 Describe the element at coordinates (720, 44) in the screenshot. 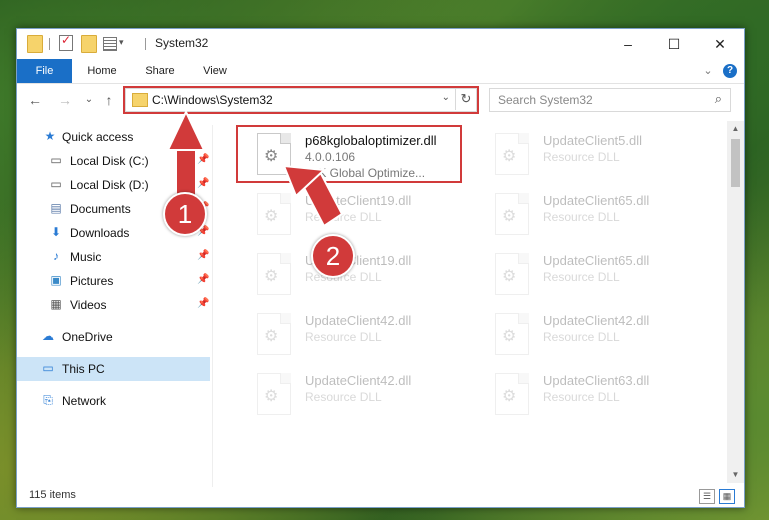

I see `close-button: ✕` at that location.